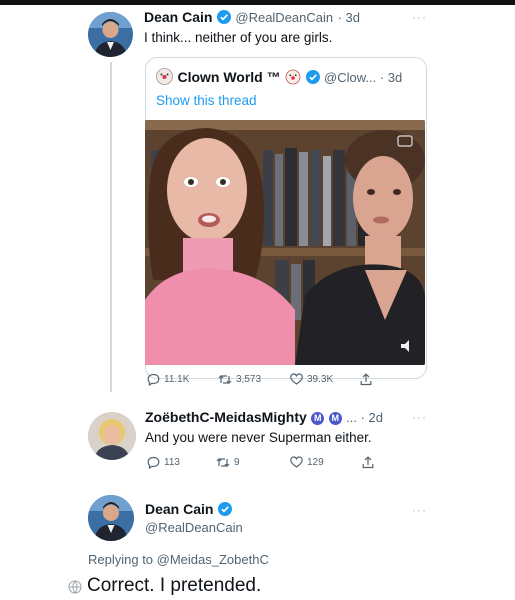 This screenshot has height=600, width=515. I want to click on retweet-count: 3,573, so click(249, 379).